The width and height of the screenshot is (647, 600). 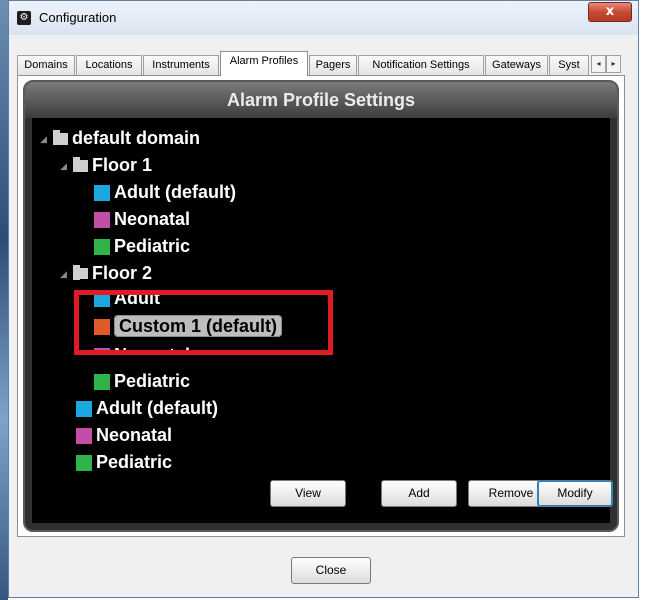 What do you see at coordinates (4, 300) in the screenshot?
I see `background-desktop-strip` at bounding box center [4, 300].